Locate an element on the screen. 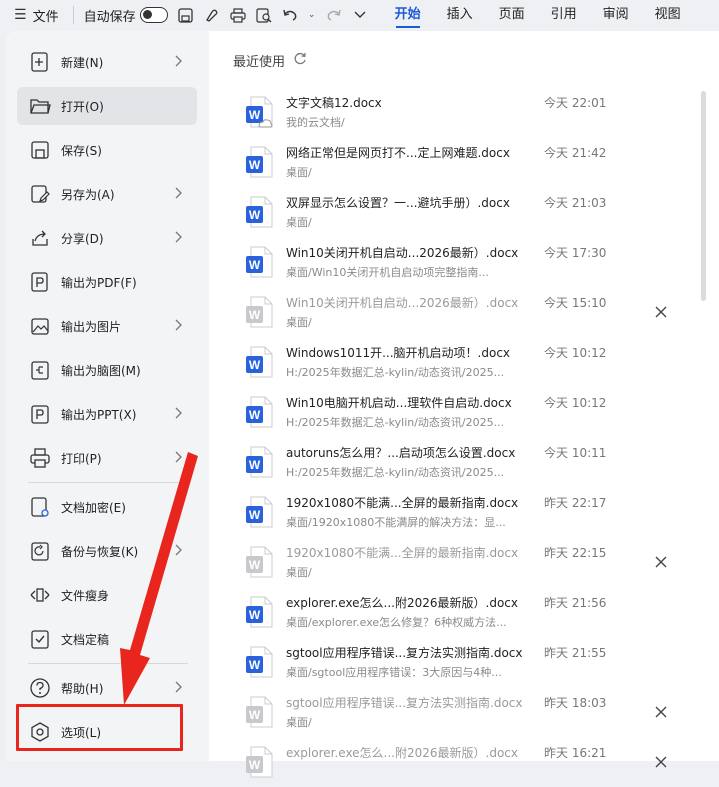  menu-item-9: 打印(P) is located at coordinates (107, 458).